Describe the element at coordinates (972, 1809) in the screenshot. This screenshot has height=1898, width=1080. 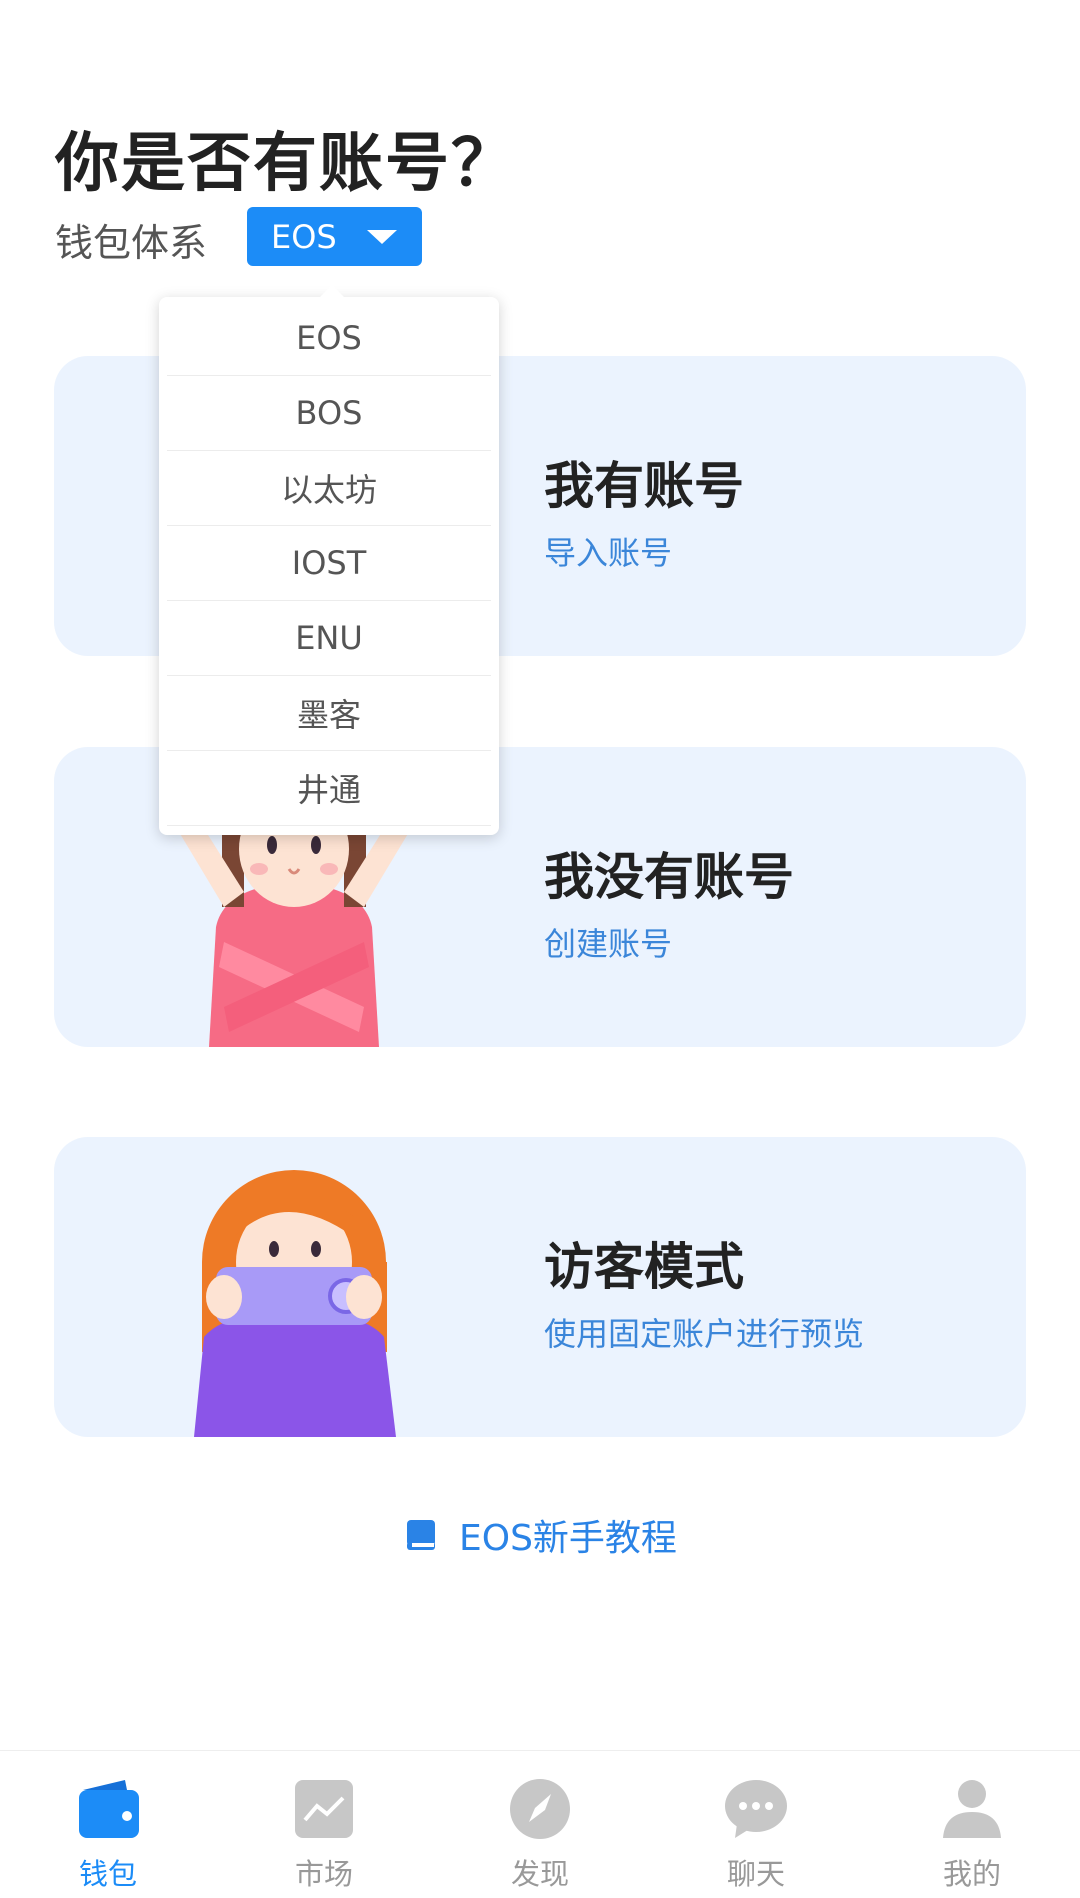
I see `person-icon` at that location.